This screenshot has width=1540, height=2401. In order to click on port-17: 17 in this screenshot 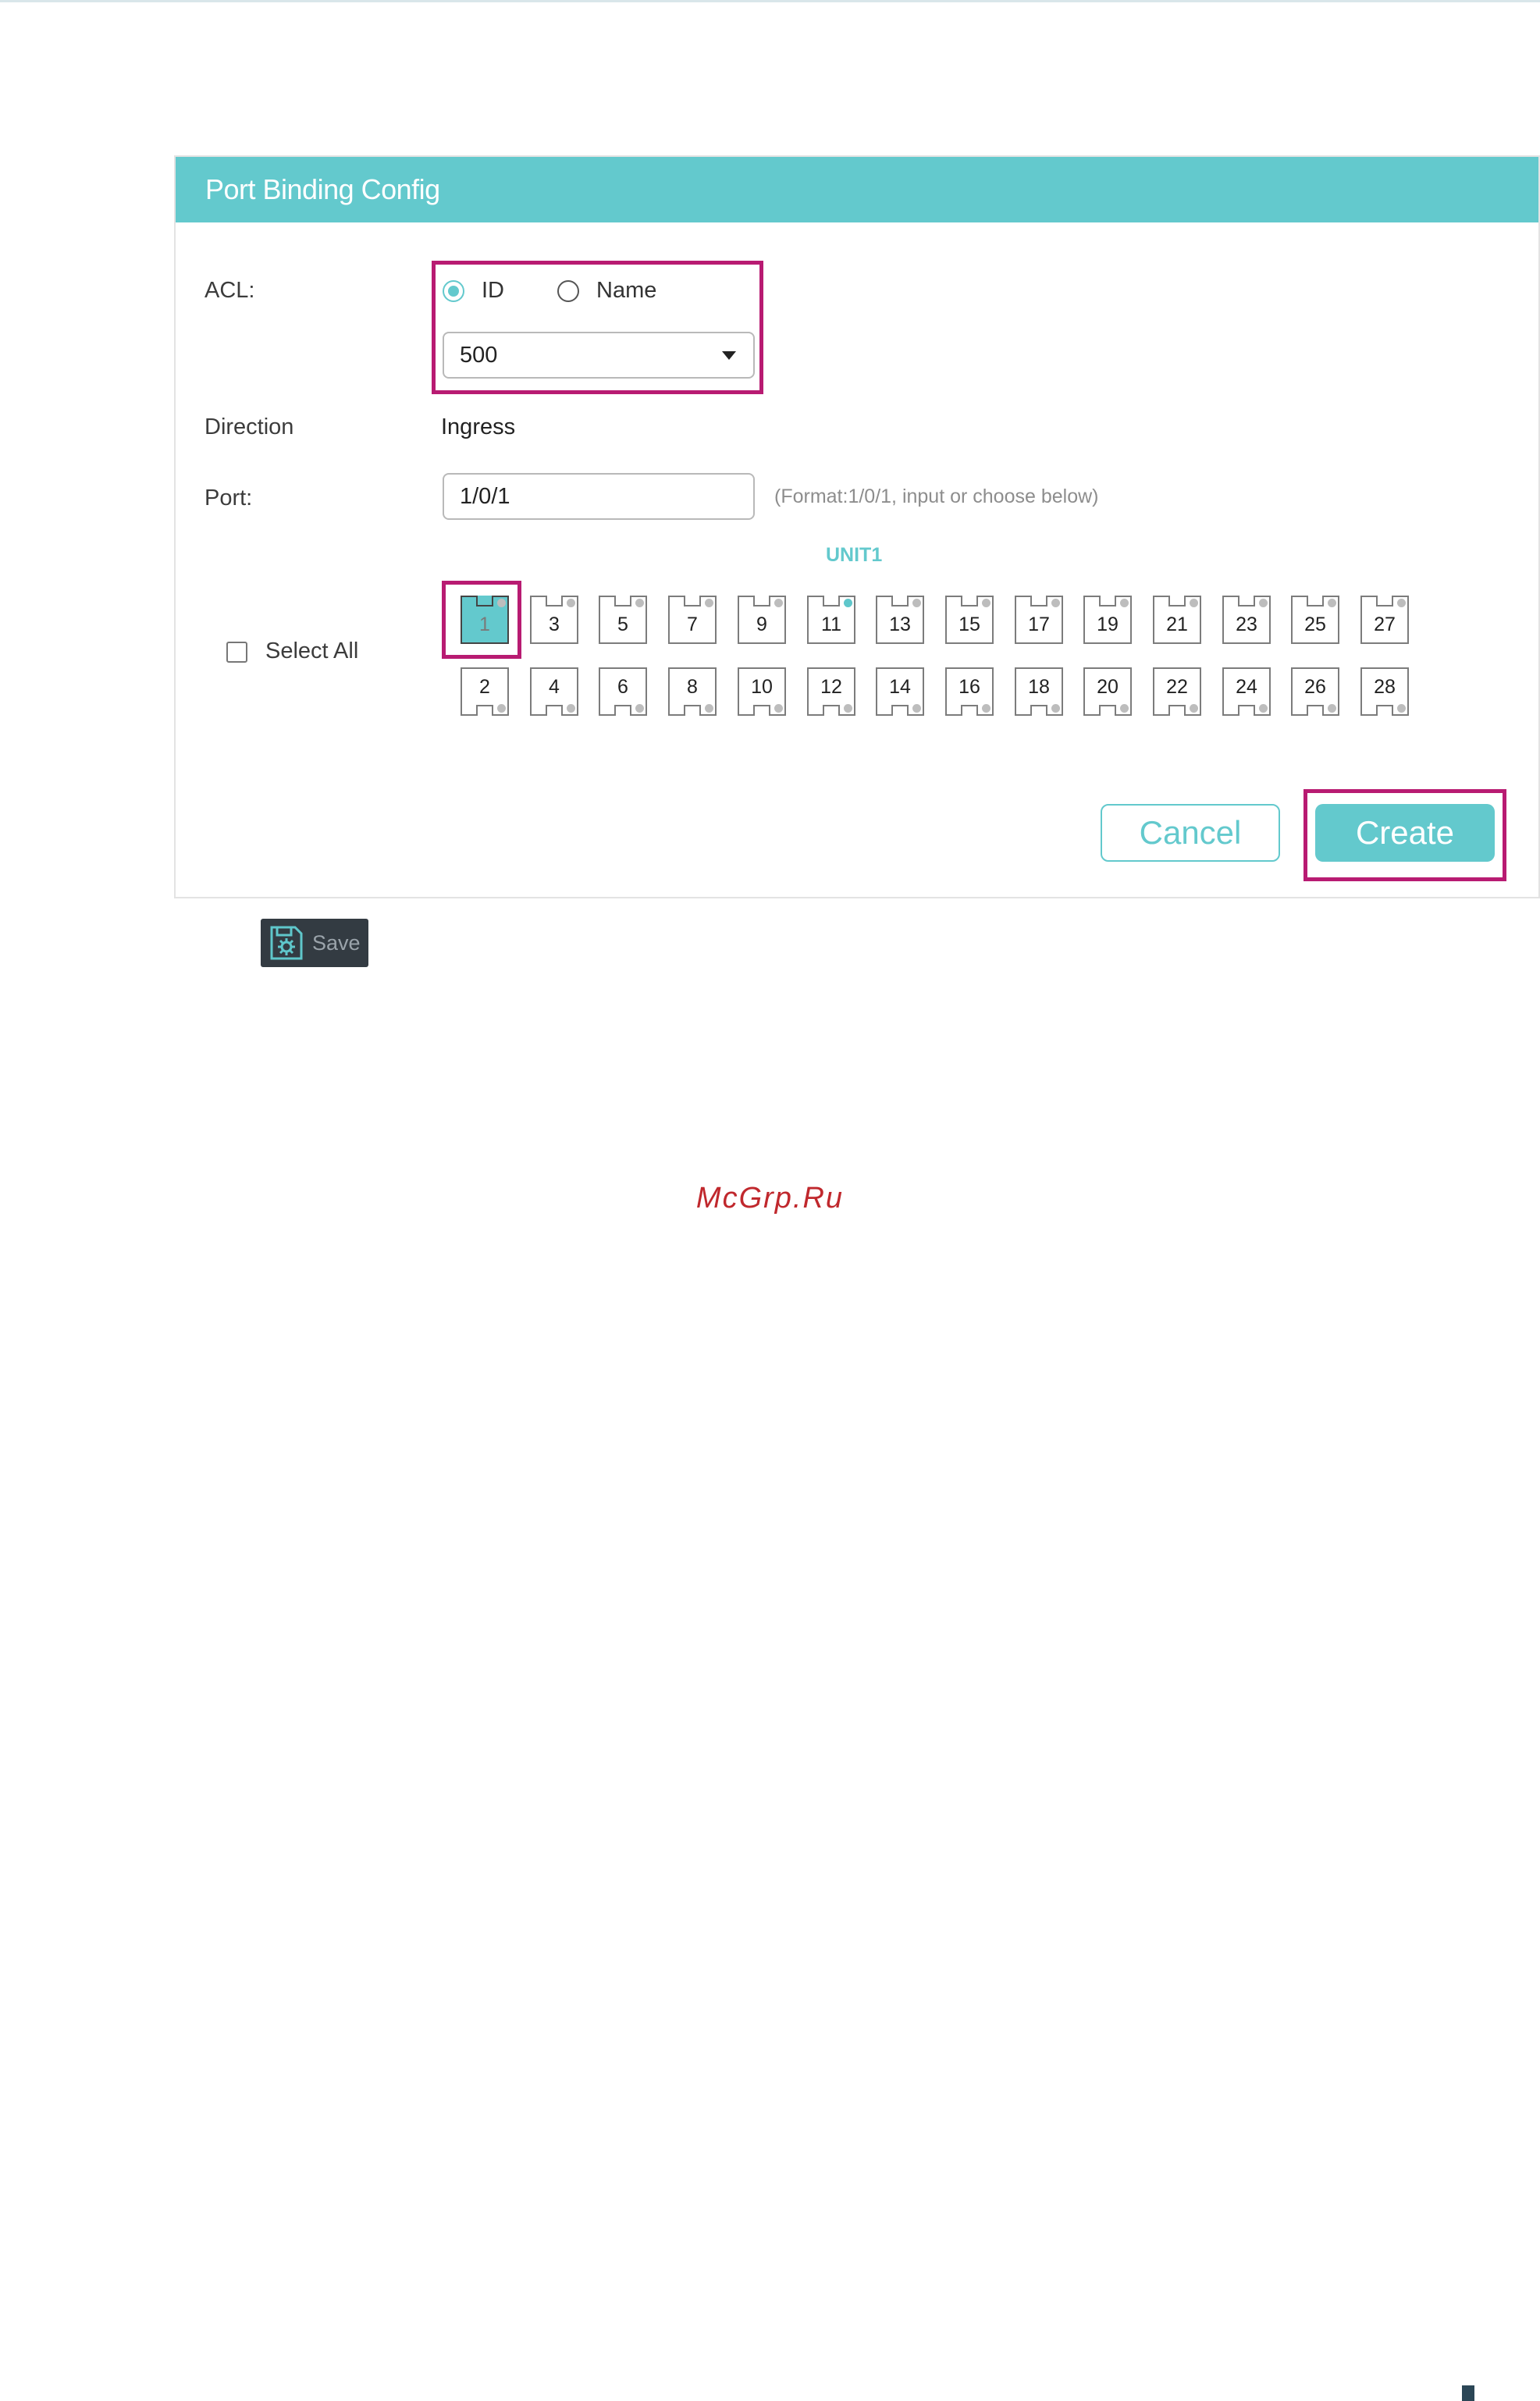, I will do `click(1039, 620)`.